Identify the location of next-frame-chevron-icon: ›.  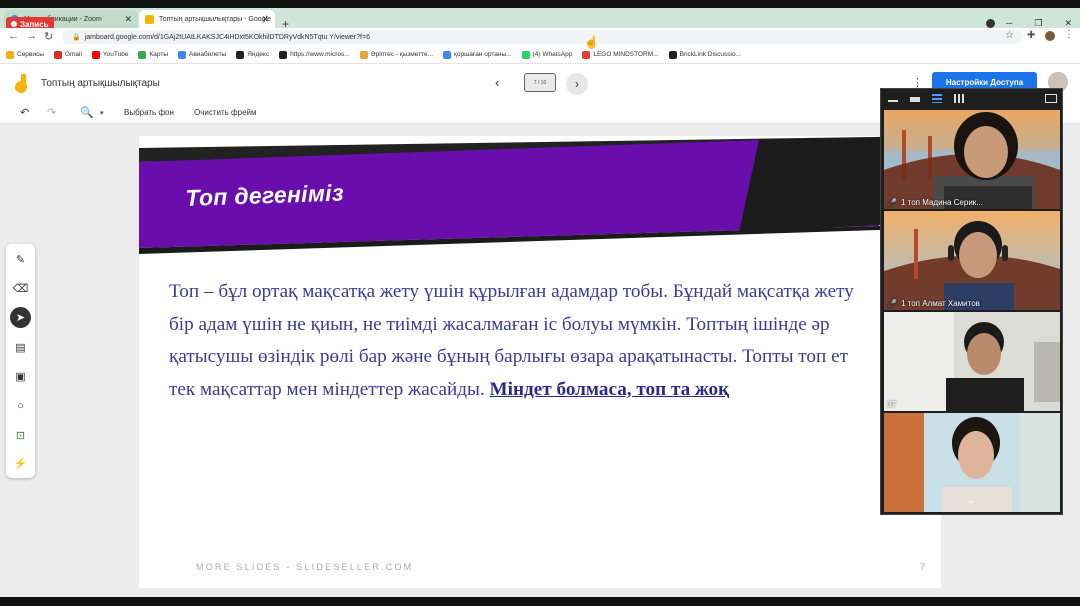
(577, 84).